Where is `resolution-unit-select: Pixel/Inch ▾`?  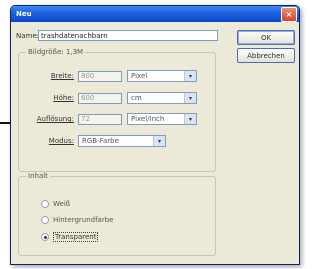
resolution-unit-select: Pixel/Inch ▾ is located at coordinates (162, 119).